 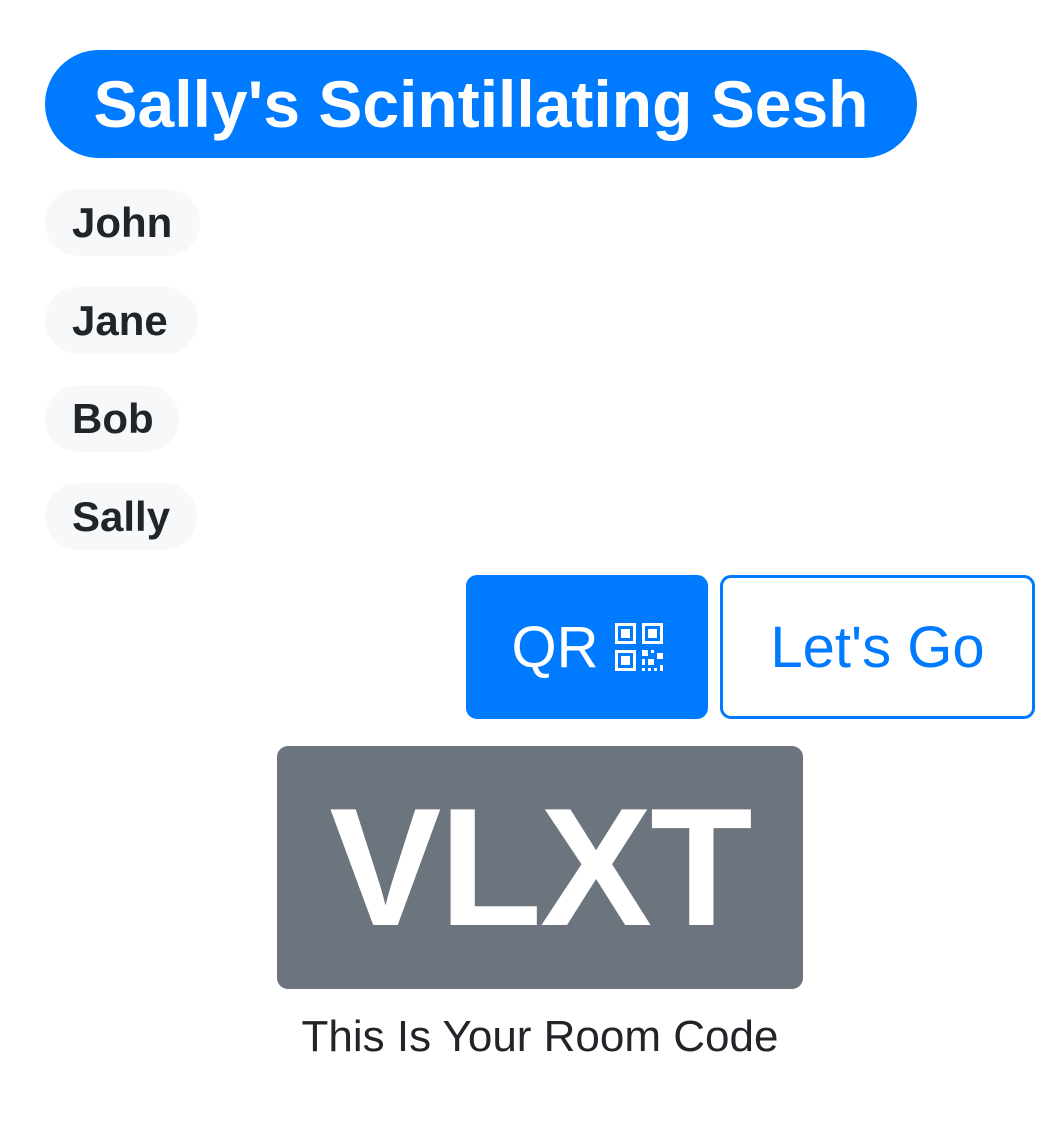 What do you see at coordinates (540, 867) in the screenshot?
I see `room-code-badge: VLXT` at bounding box center [540, 867].